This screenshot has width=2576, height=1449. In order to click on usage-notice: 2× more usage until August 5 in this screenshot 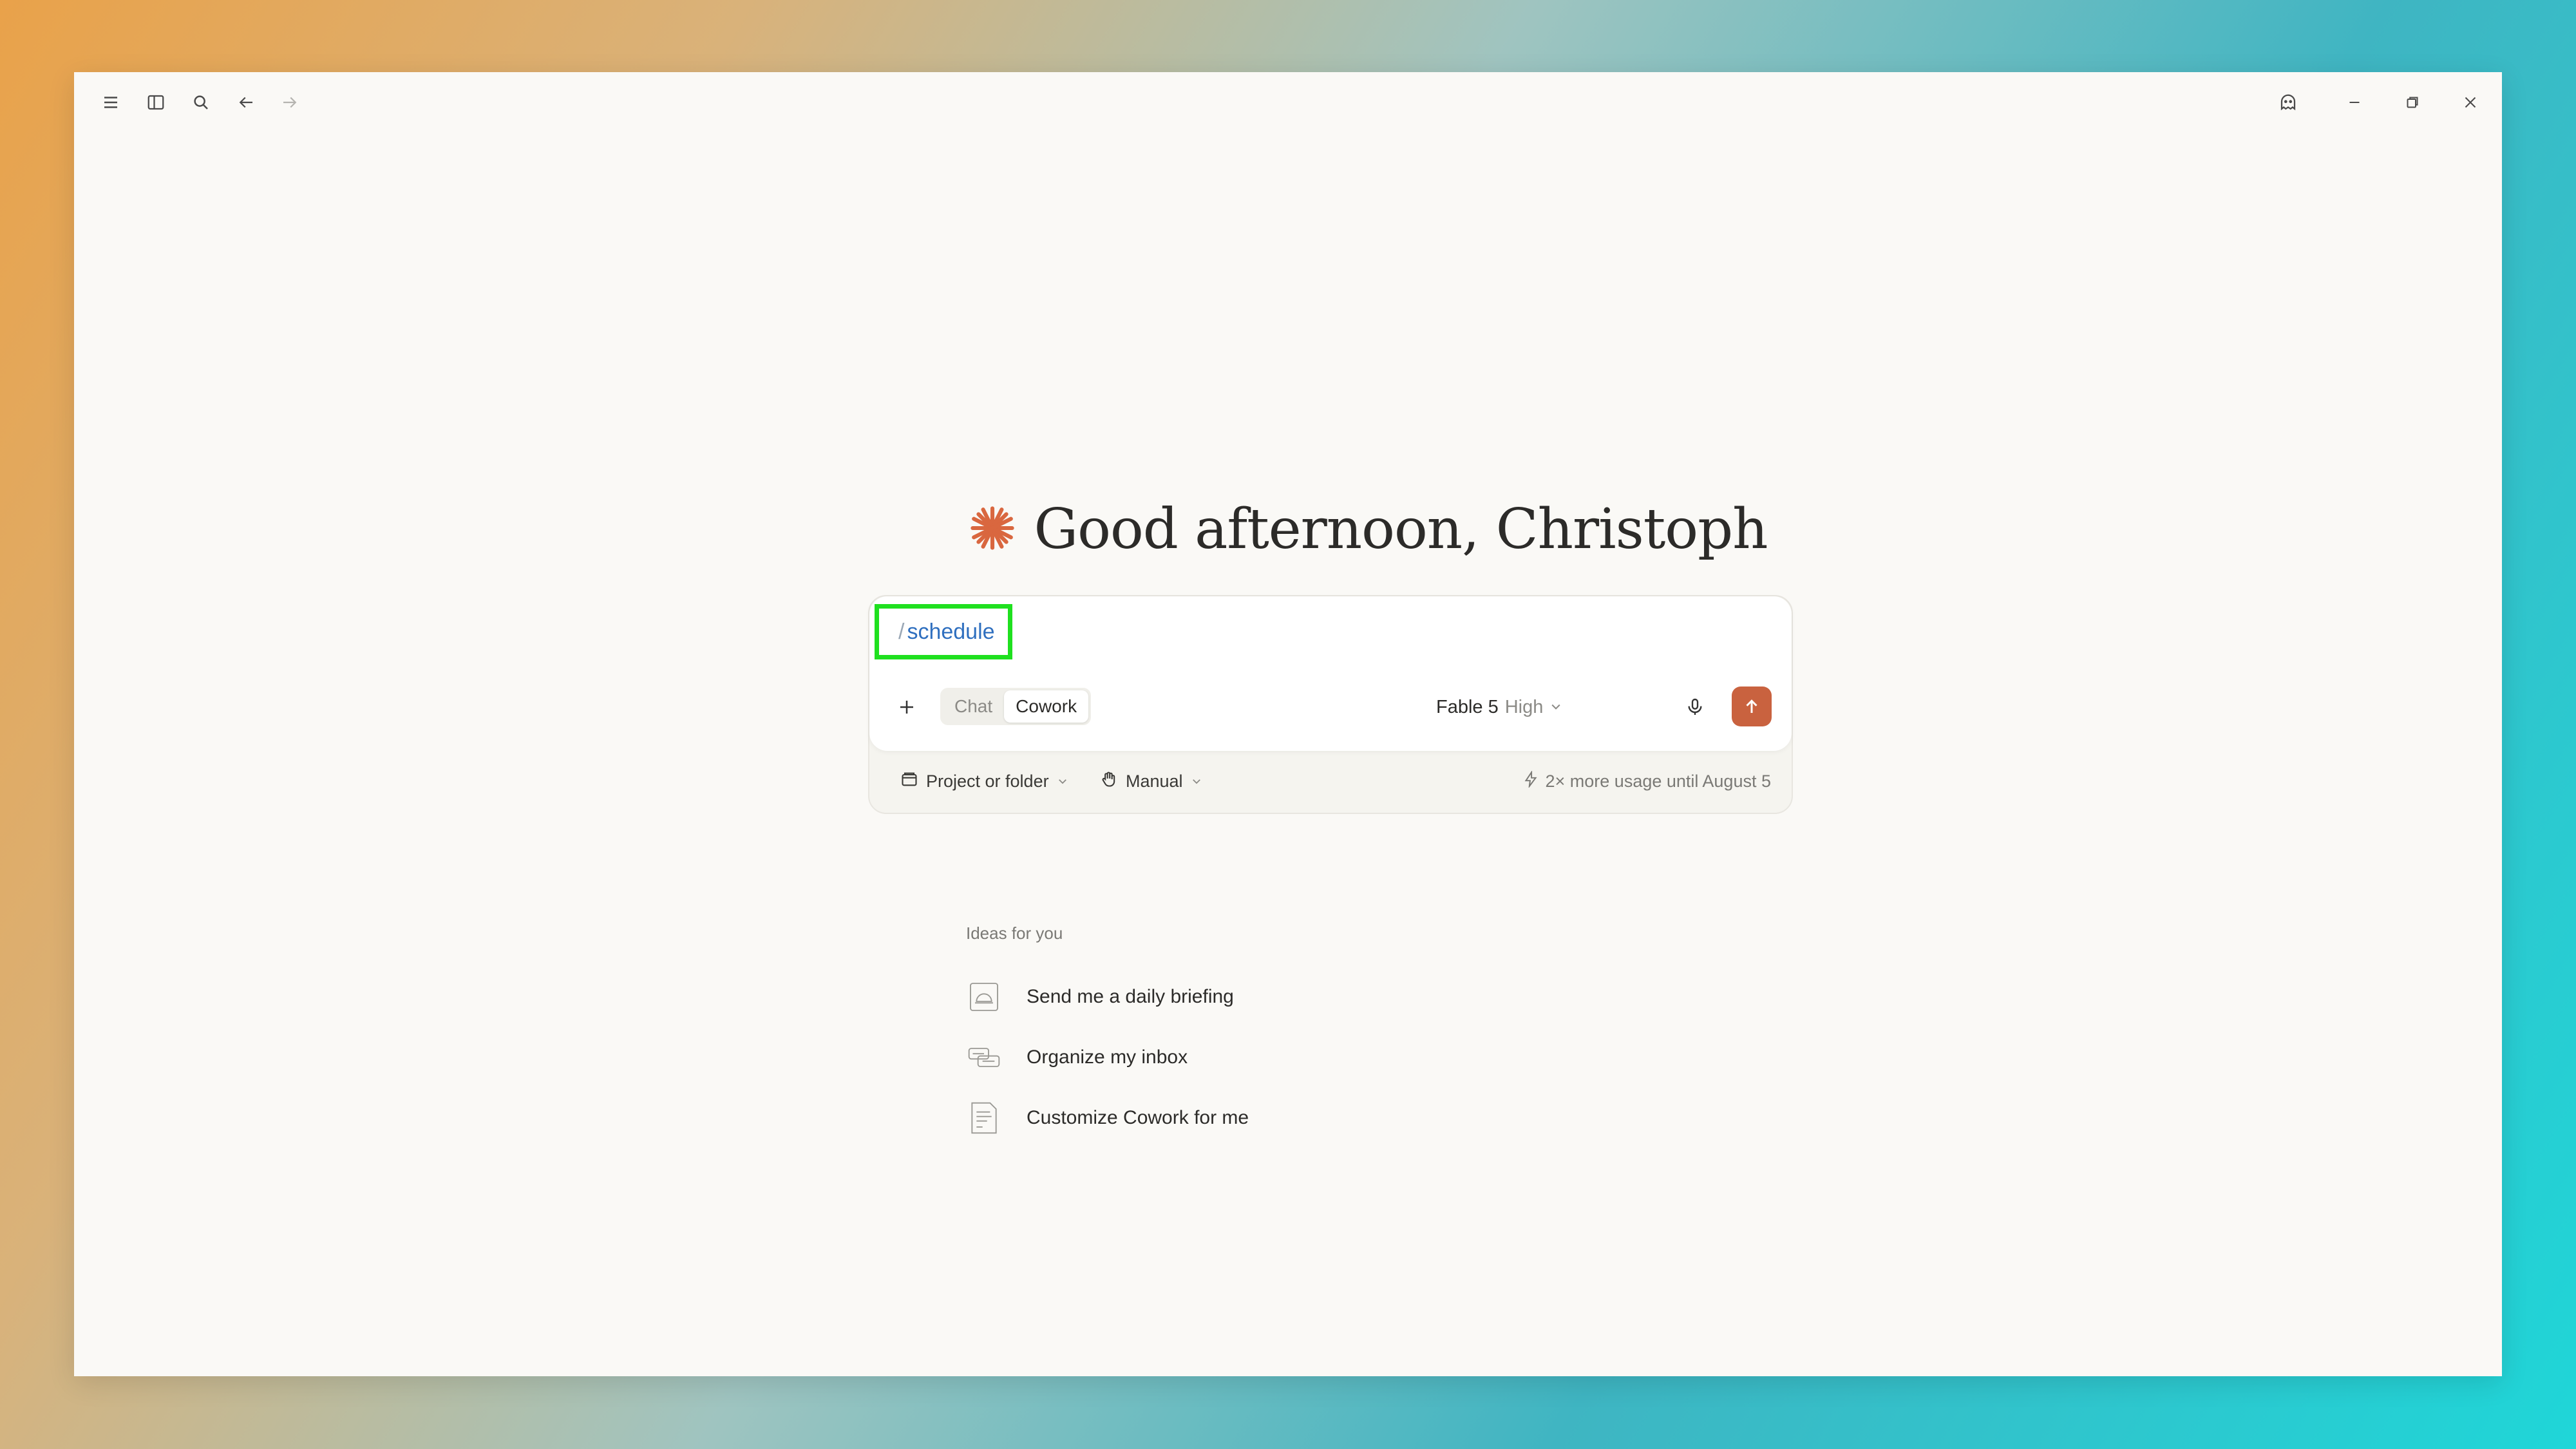, I will do `click(1647, 781)`.